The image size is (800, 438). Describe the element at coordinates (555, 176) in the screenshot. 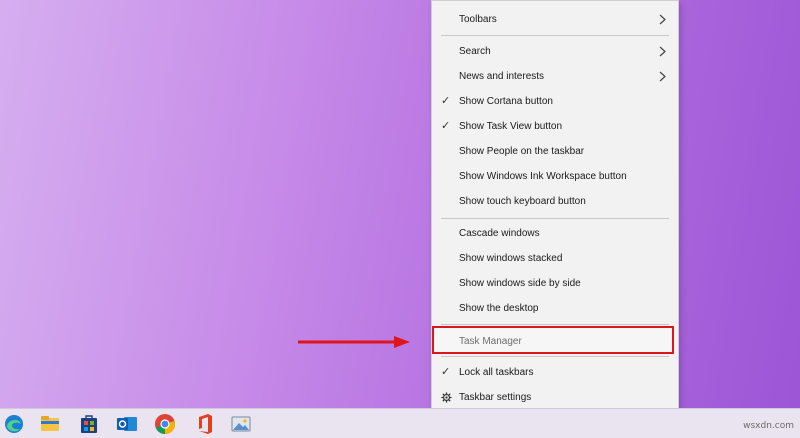

I see `menu-item-show-windows-ink: Show Windows Ink Workspace button` at that location.